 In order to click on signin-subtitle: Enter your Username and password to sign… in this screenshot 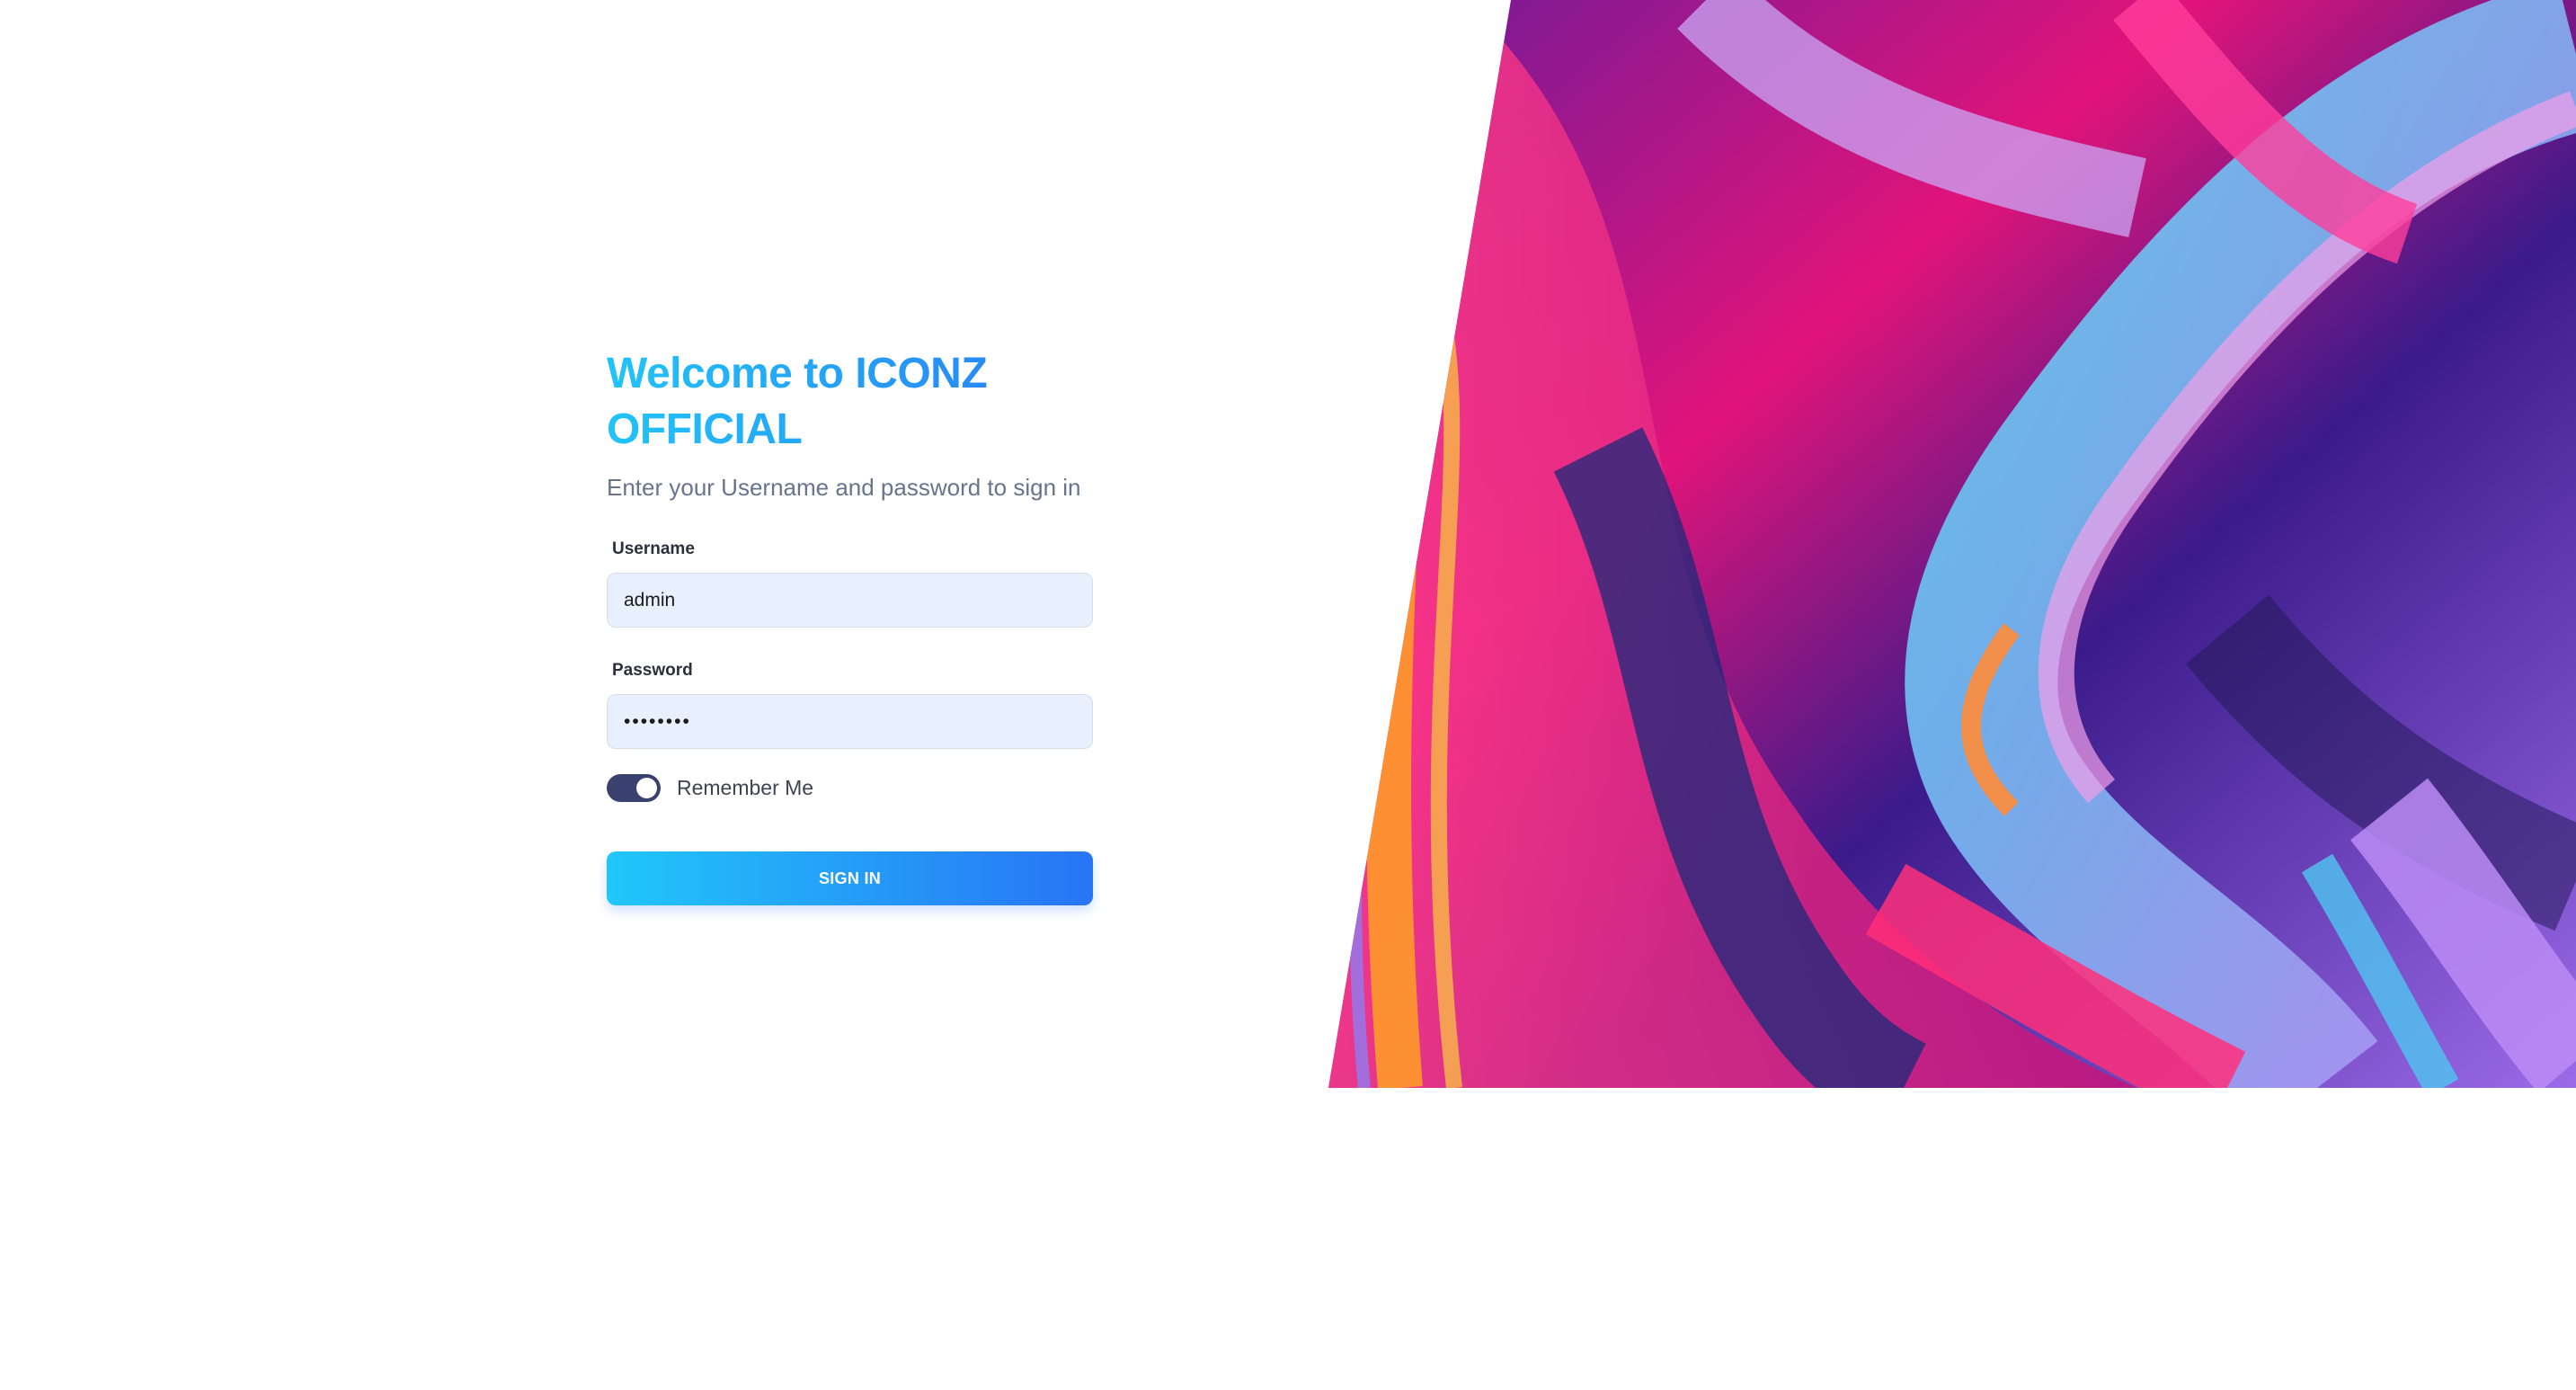, I will do `click(844, 487)`.